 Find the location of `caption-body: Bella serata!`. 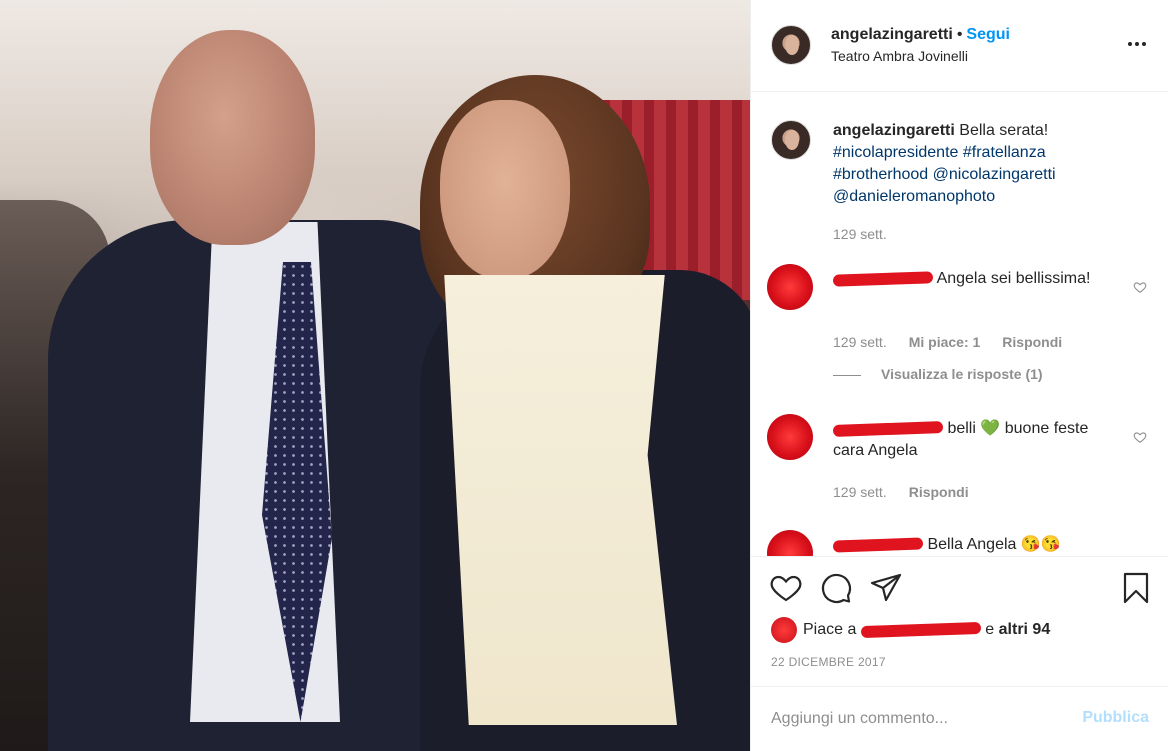

caption-body: Bella serata! is located at coordinates (1004, 130).